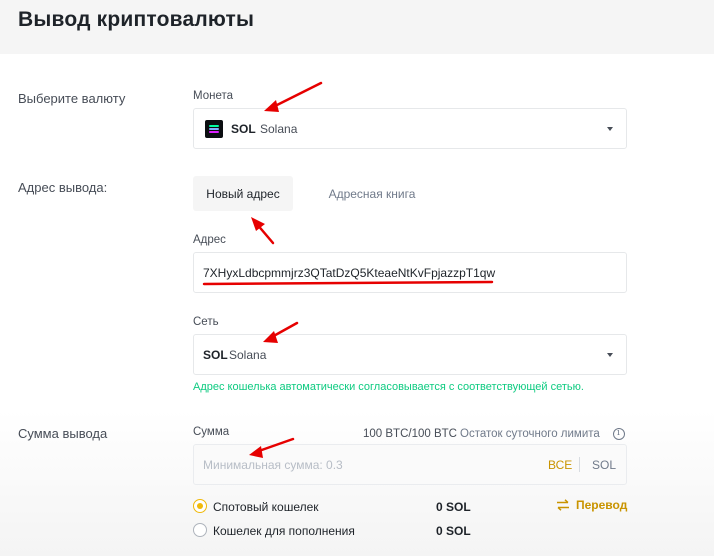  What do you see at coordinates (243, 129) in the screenshot?
I see `coin-symbol: SOL` at bounding box center [243, 129].